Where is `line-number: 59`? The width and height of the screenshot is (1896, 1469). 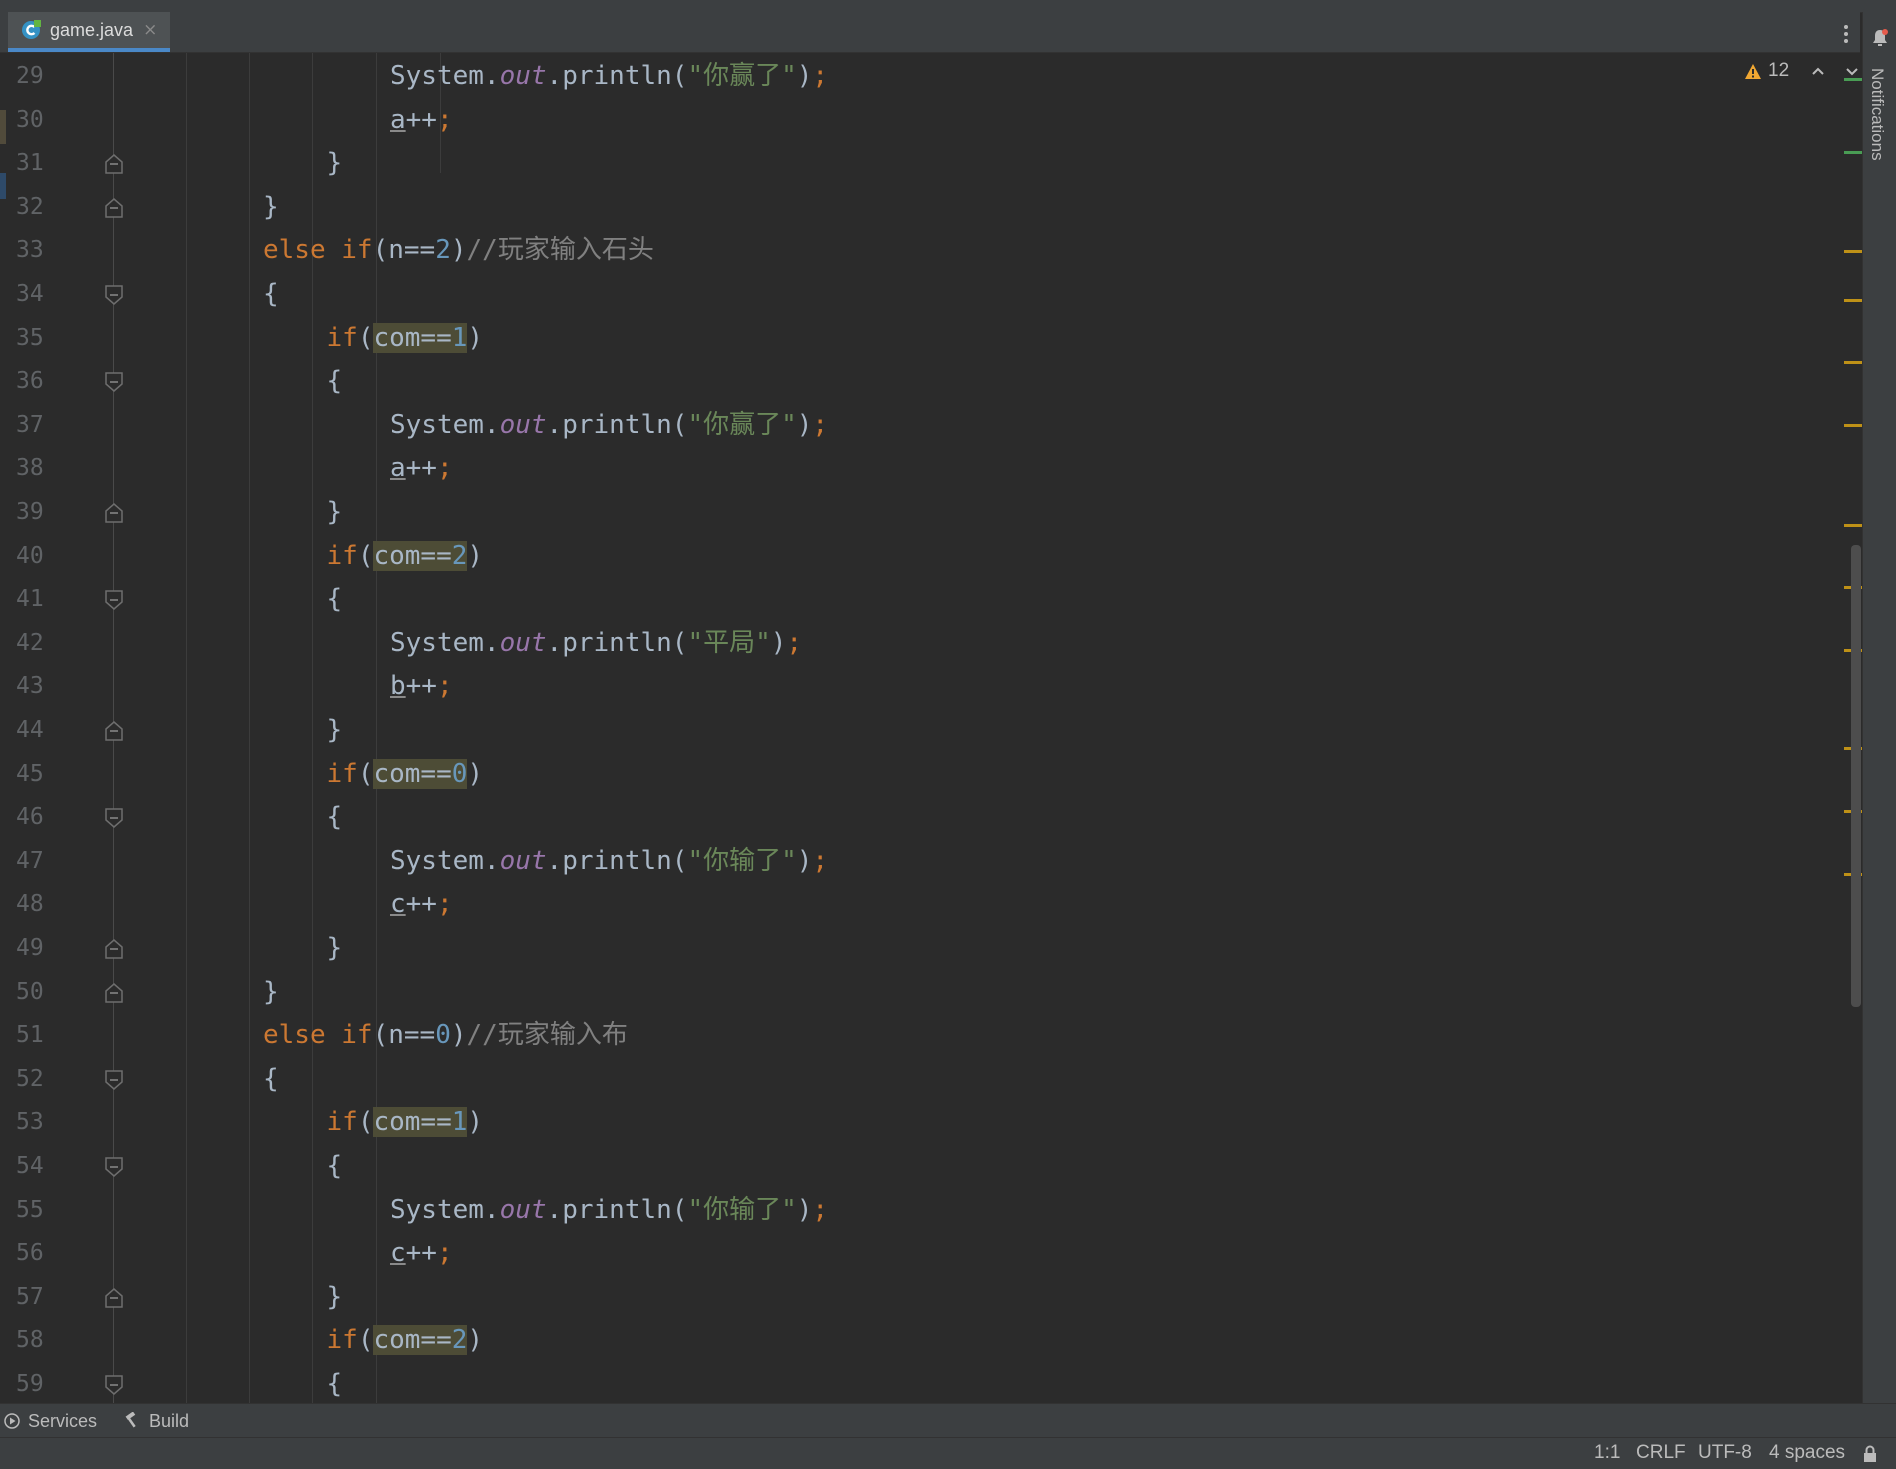 line-number: 59 is located at coordinates (46, 1385).